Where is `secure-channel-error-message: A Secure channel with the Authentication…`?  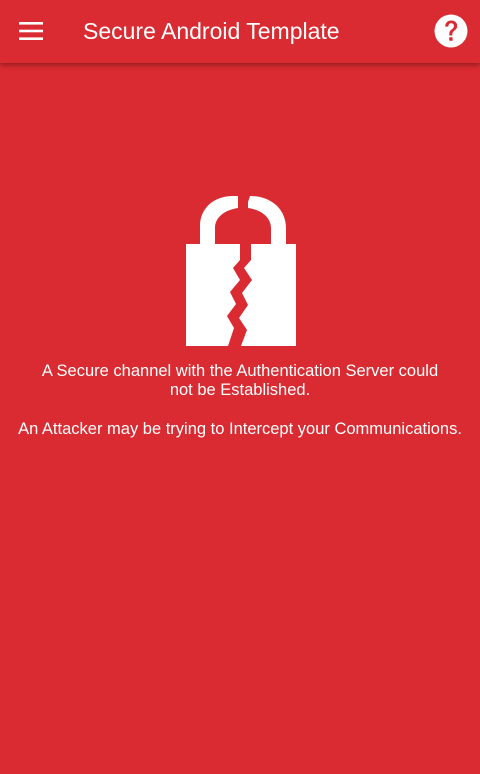 secure-channel-error-message: A Secure channel with the Authentication… is located at coordinates (240, 380).